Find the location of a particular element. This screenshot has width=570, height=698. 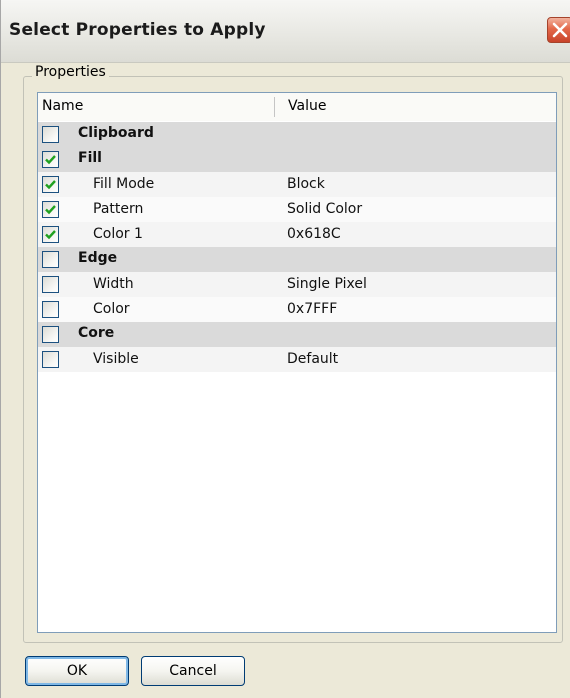

property-value: Solid Color is located at coordinates (325, 209).